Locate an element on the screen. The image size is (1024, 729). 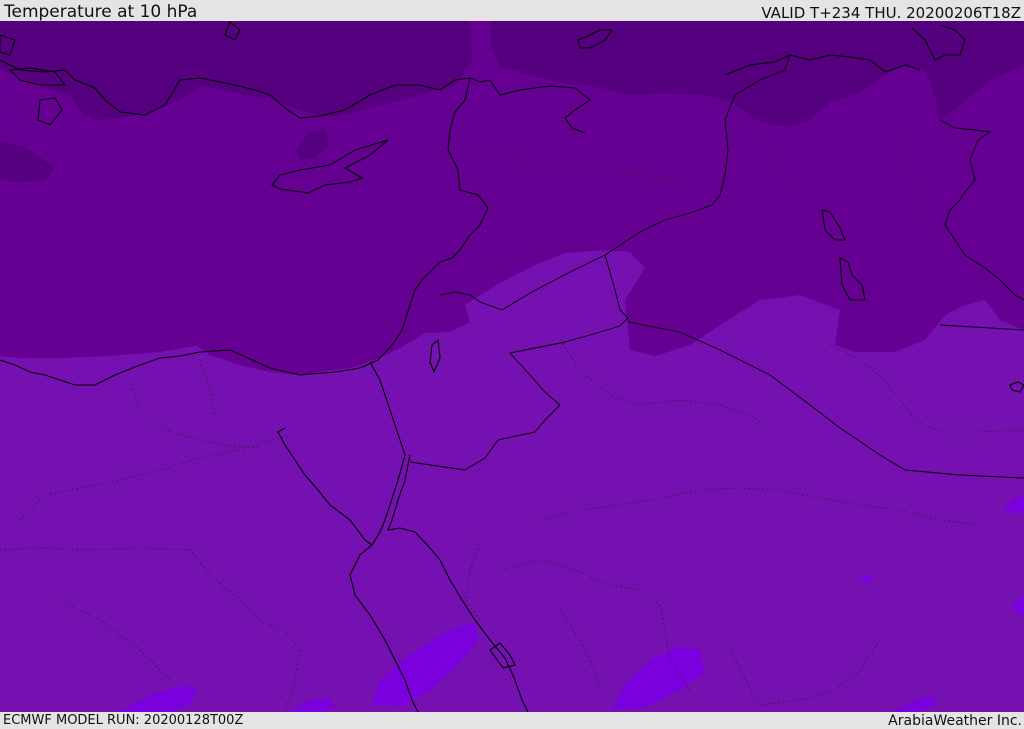
model-run-label: ECMWF MODEL RUN: 20200128T00Z is located at coordinates (123, 720).